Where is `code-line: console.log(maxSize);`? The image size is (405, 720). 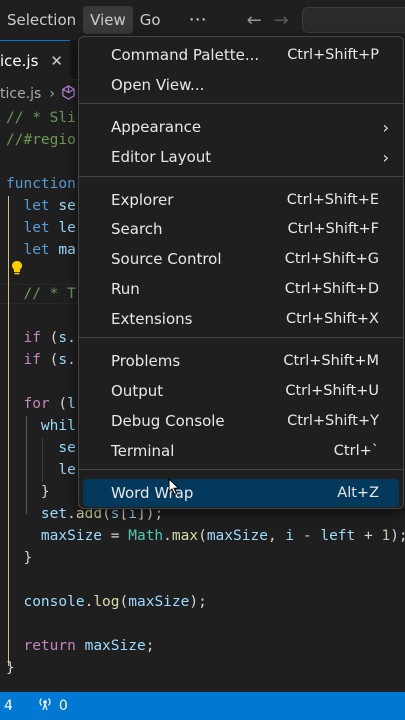
code-line: console.log(maxSize); is located at coordinates (106, 602).